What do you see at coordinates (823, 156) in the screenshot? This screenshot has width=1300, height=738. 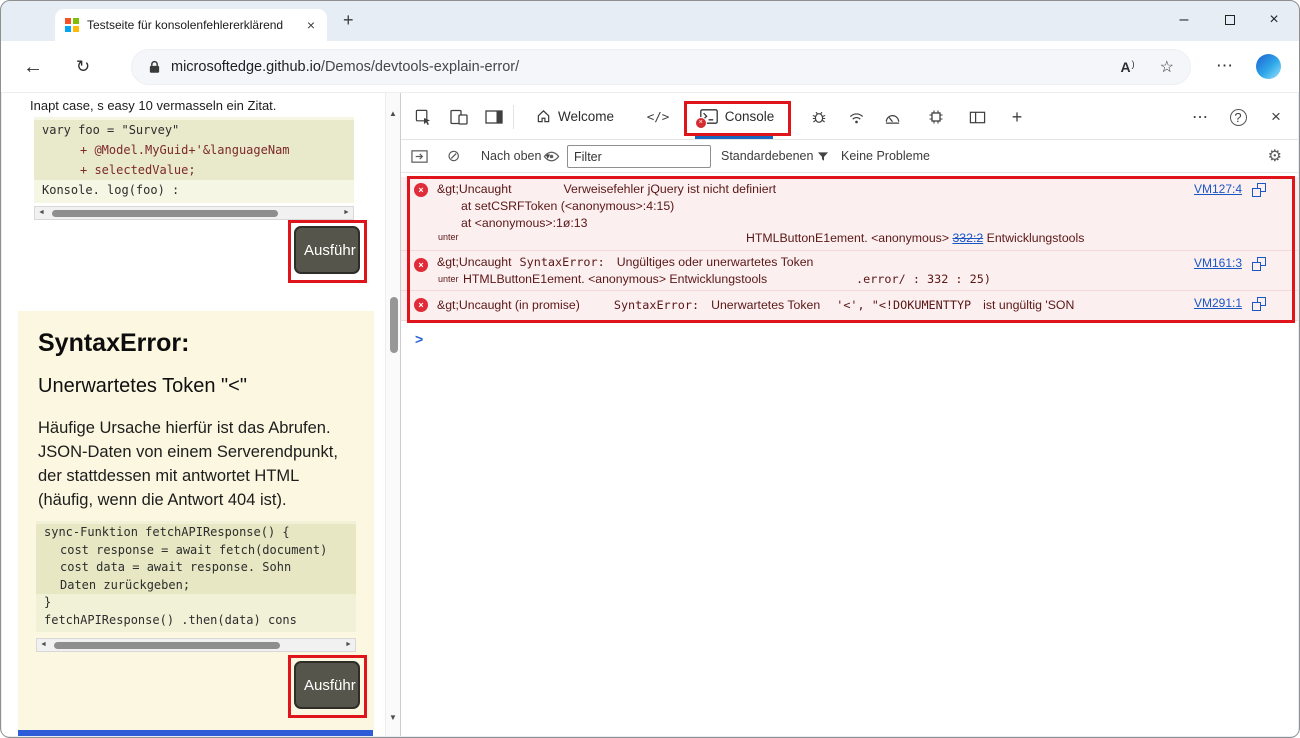 I see `funnel-icon` at bounding box center [823, 156].